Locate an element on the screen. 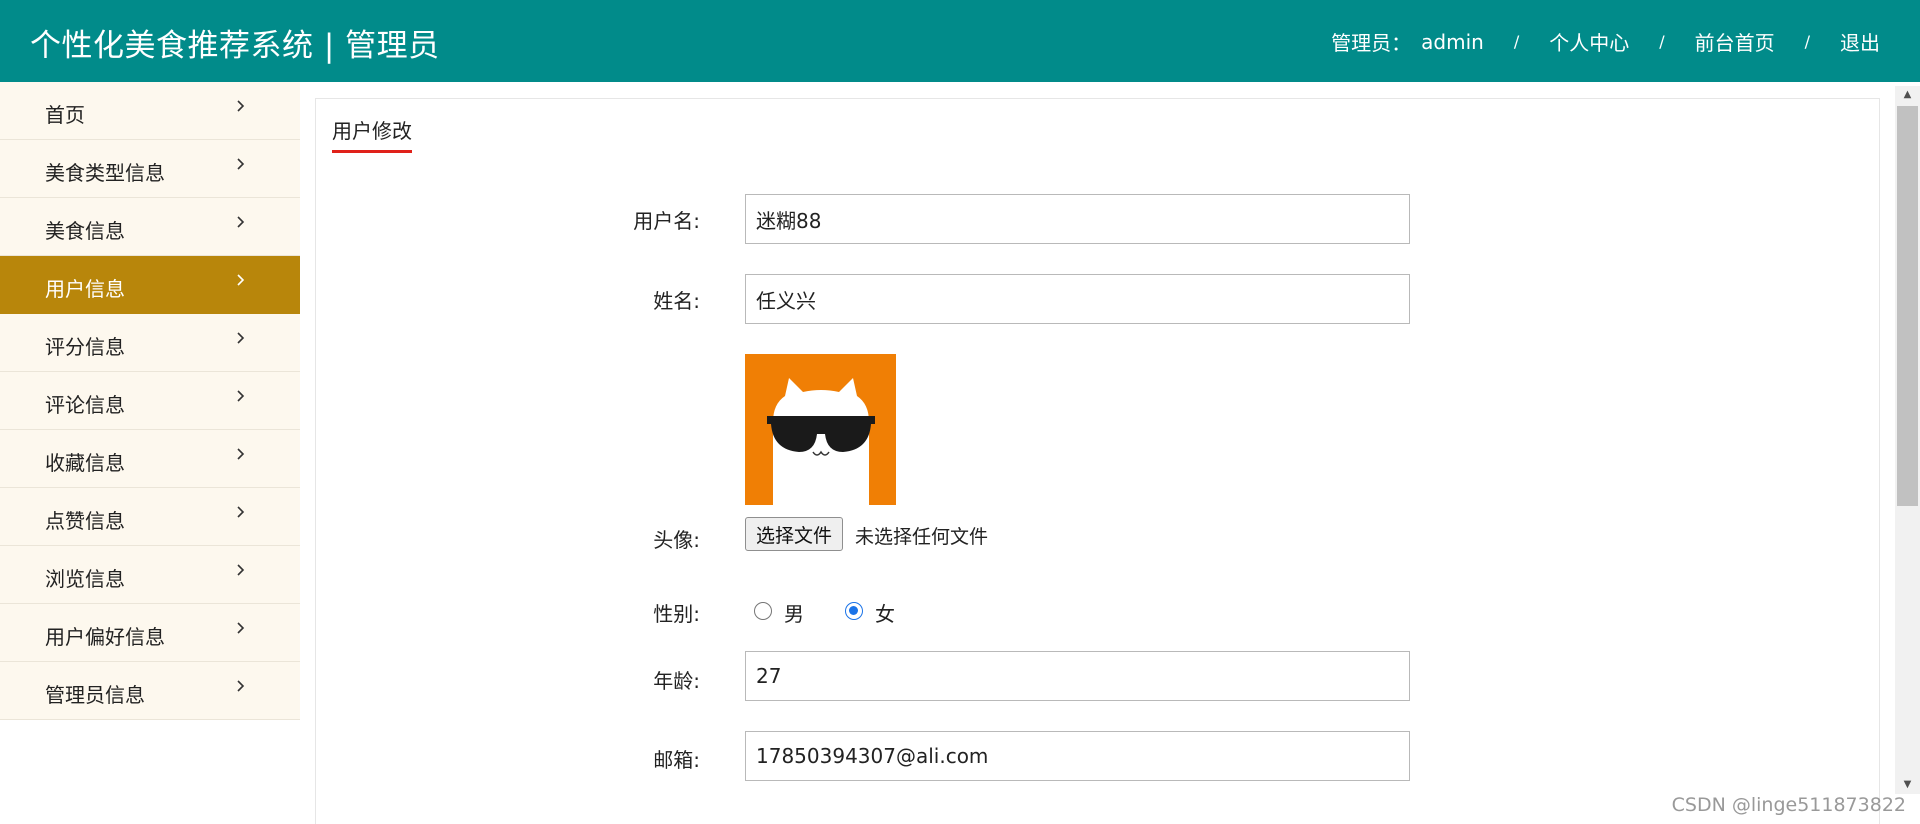 This screenshot has width=1920, height=824. scroll-up-arrow-icon: ▲ is located at coordinates (1907, 95).